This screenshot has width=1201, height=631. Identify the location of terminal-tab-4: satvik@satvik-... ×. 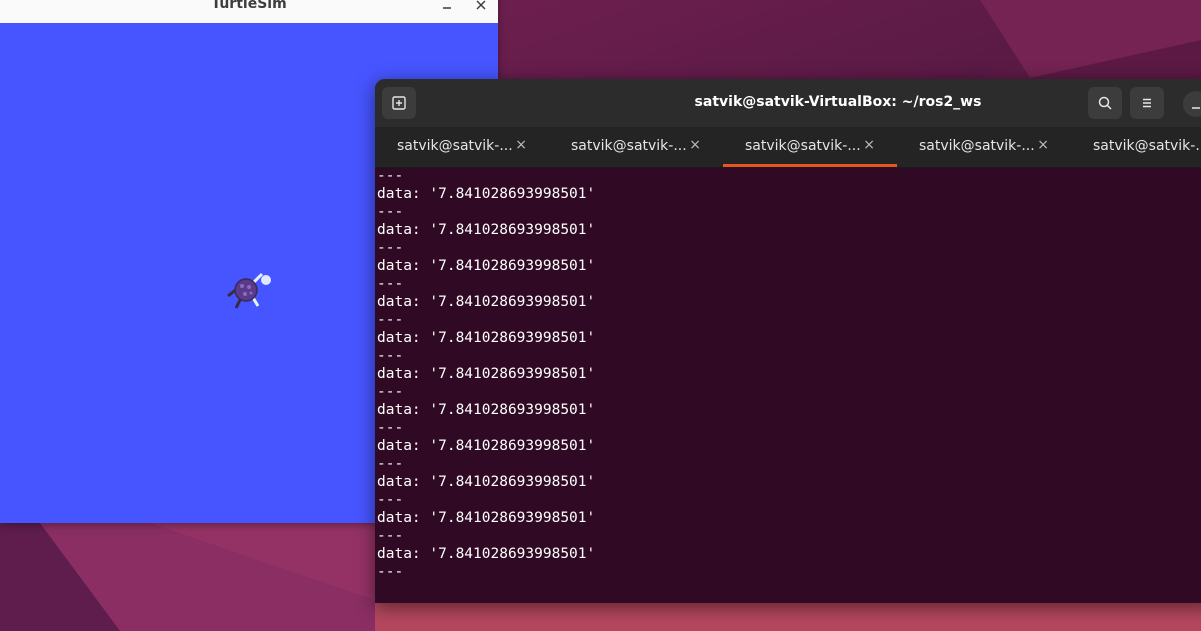
(984, 147).